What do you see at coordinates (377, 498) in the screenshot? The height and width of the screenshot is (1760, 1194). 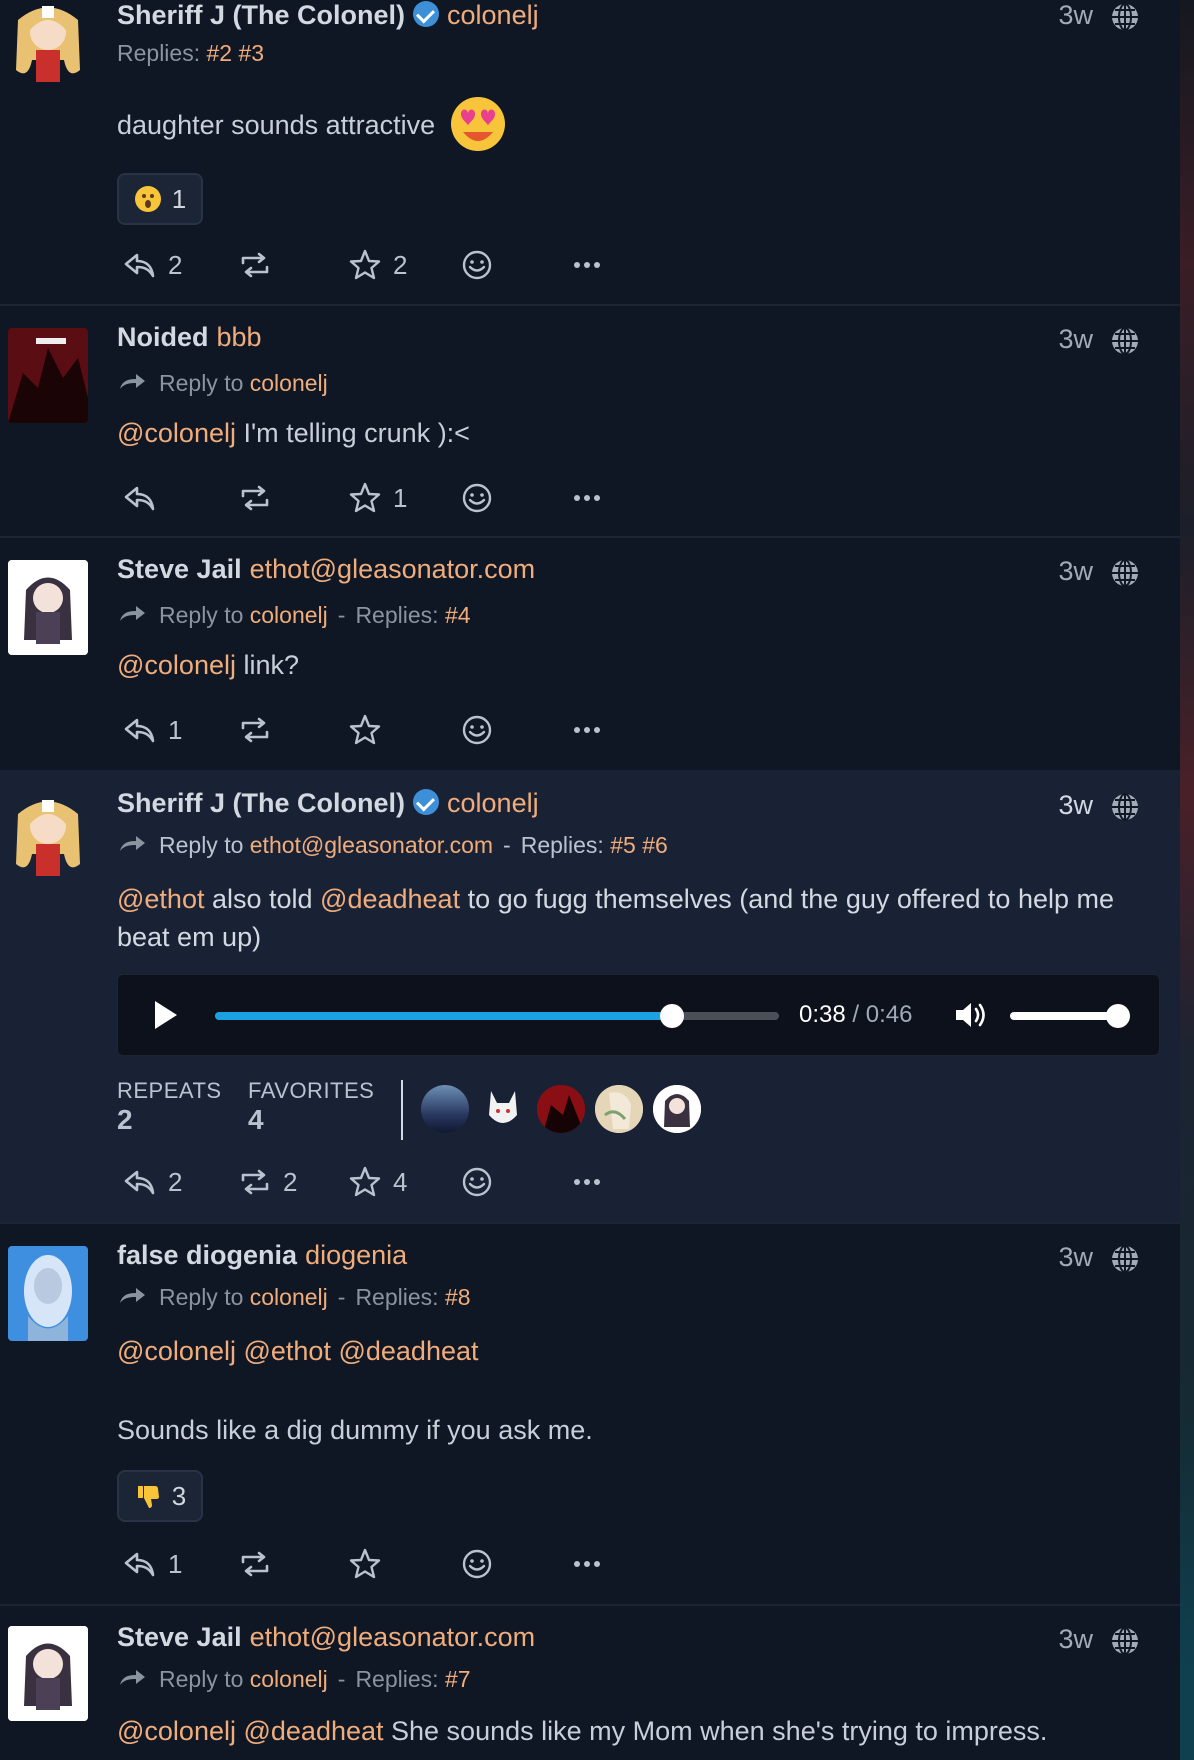 I see `favorite-button: 1` at bounding box center [377, 498].